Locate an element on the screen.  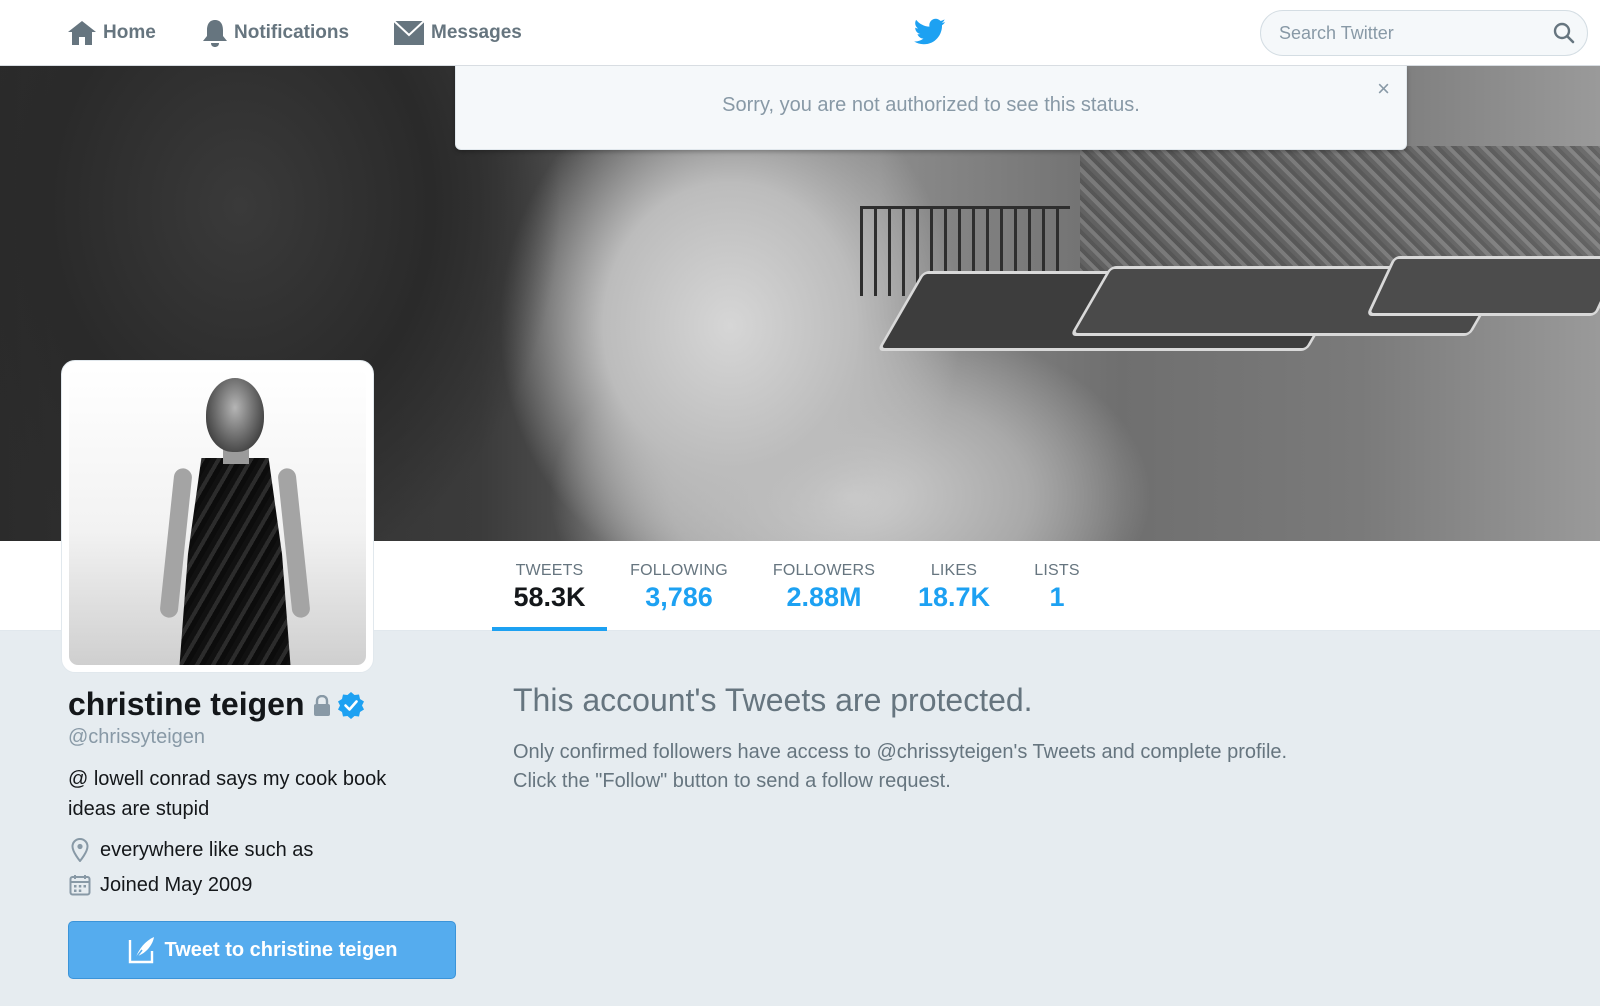
stat-likes-value: 18.7K is located at coordinates (954, 597).